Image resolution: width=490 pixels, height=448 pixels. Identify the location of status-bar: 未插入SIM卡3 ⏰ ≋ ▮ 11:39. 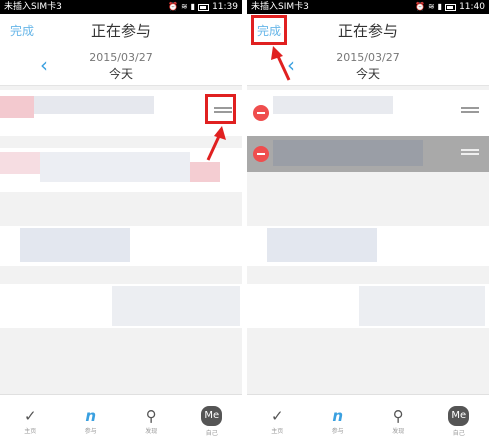
(121, 7).